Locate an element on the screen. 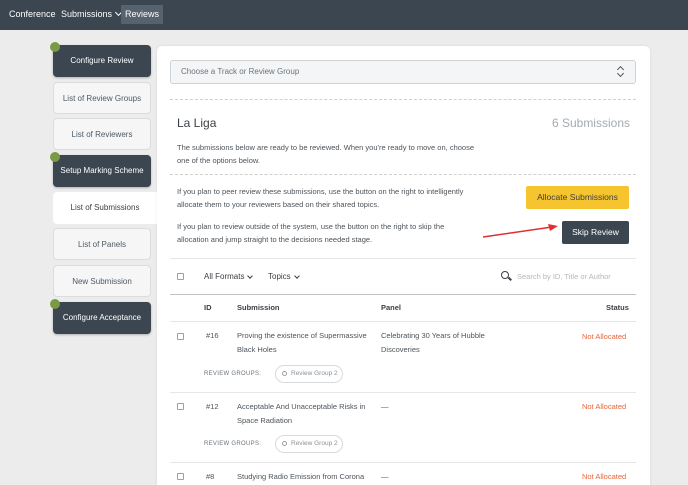 The width and height of the screenshot is (688, 485). sidebar-item-configure-review: Configure Review is located at coordinates (100, 59).